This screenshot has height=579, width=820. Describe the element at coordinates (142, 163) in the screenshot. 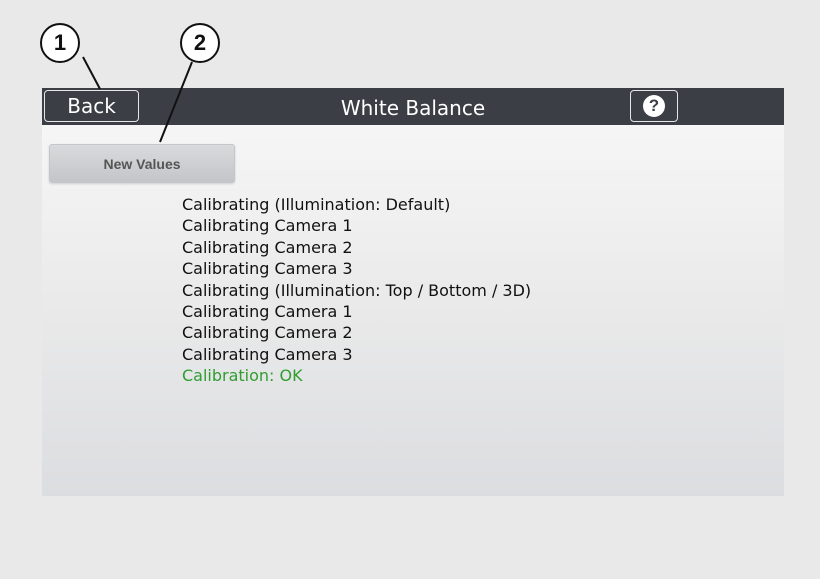

I see `new-values-button: New Values` at that location.